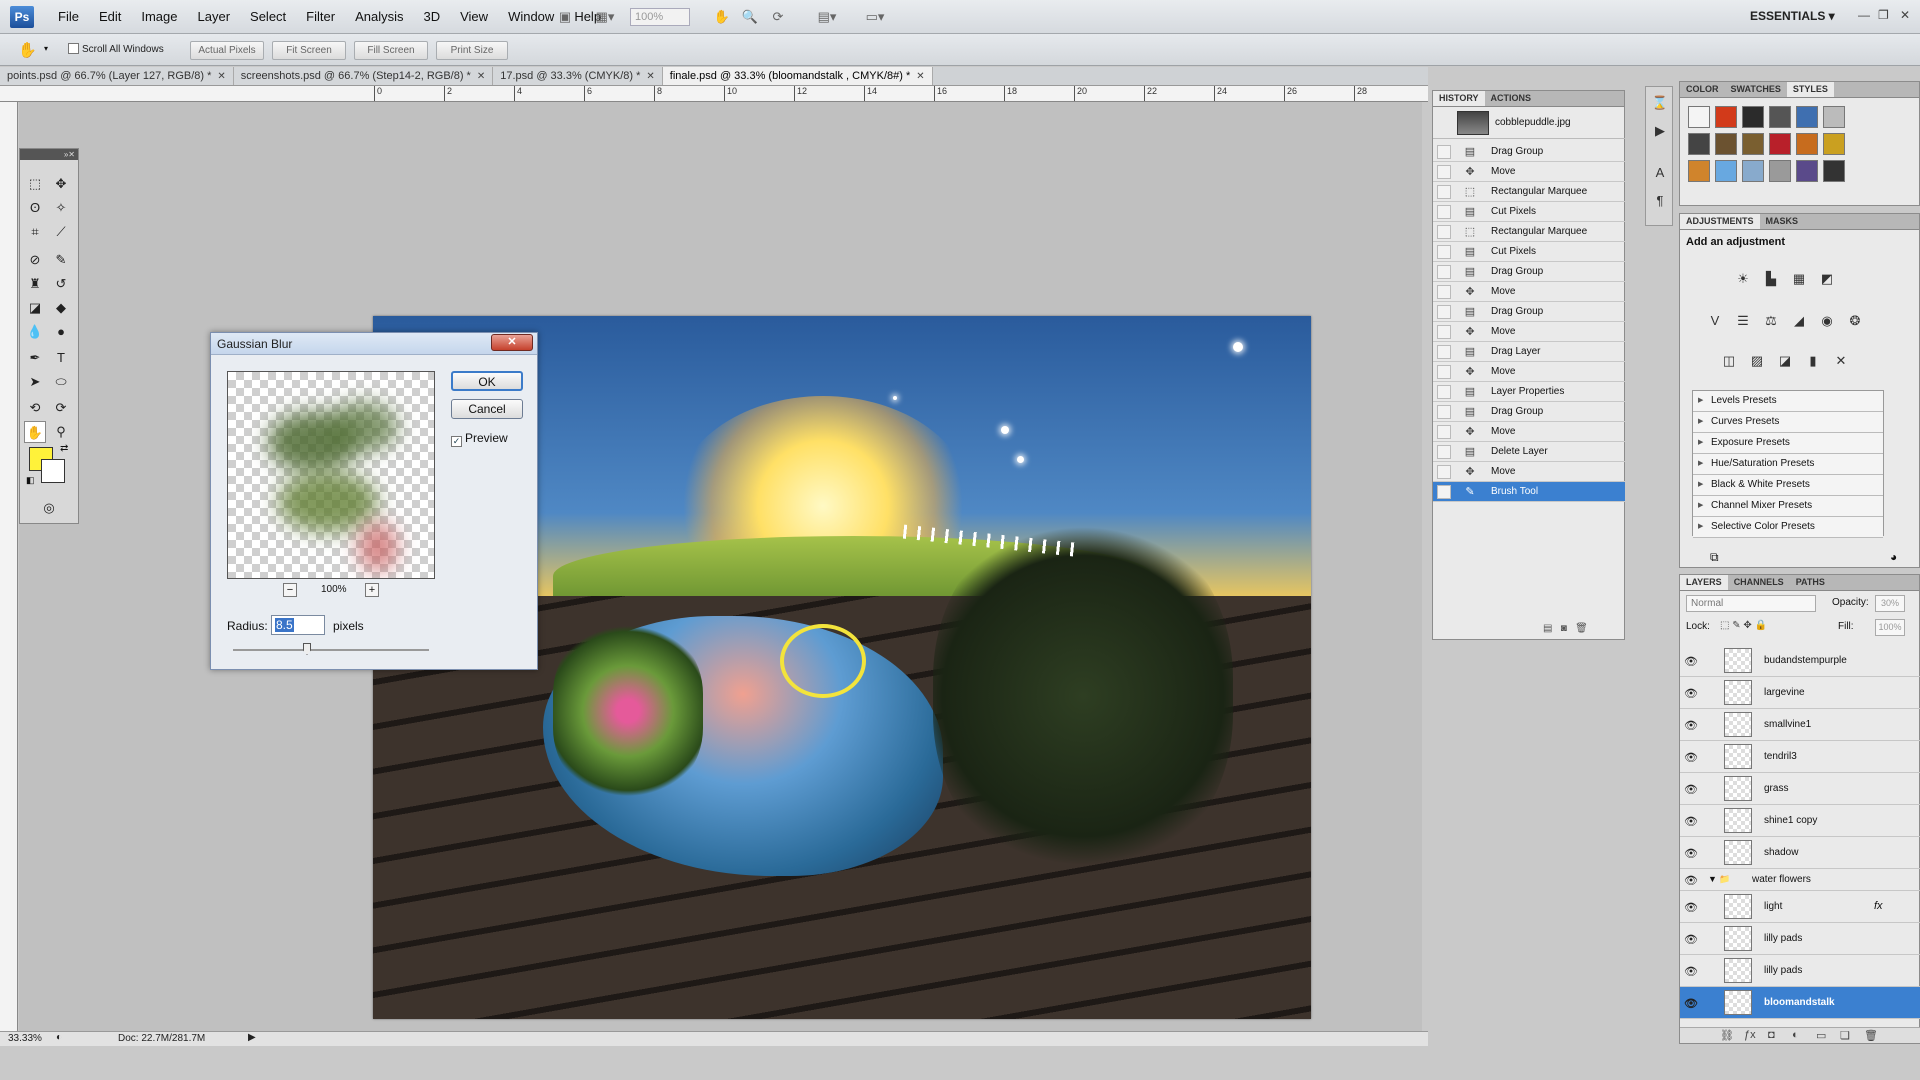 This screenshot has width=1920, height=1080. I want to click on close-icon: ✕, so click(1905, 15).